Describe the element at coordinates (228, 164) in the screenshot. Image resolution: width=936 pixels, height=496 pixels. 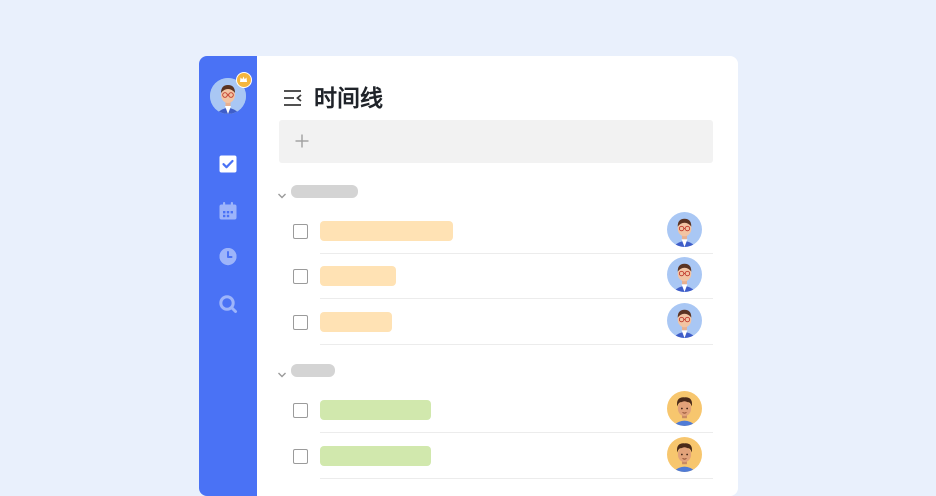
I see `checkbox-icon` at that location.